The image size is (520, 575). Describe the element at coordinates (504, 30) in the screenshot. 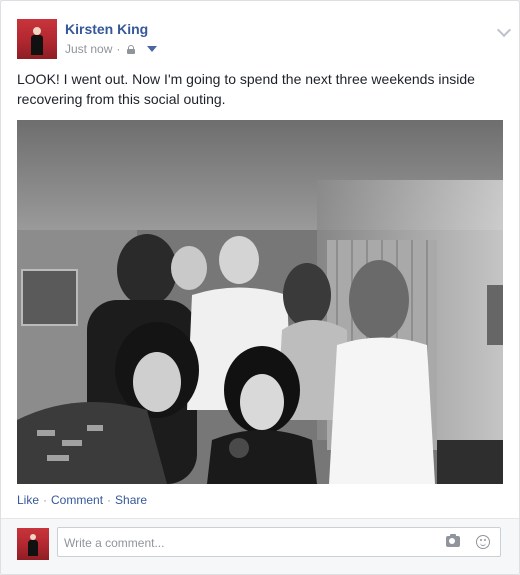

I see `chevron-down-icon` at that location.